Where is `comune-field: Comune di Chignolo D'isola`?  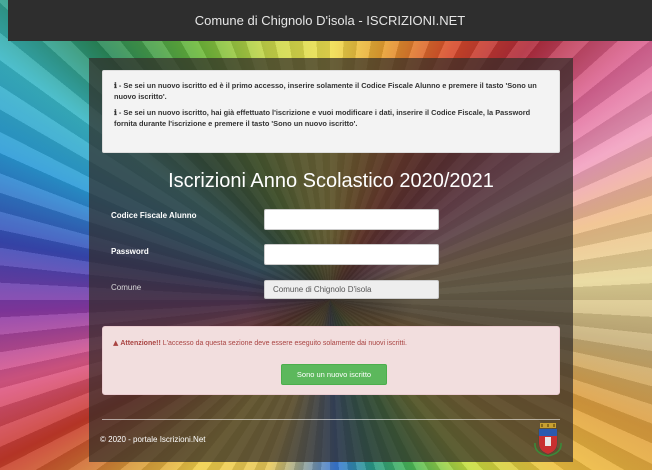
comune-field: Comune di Chignolo D'isola is located at coordinates (351, 289).